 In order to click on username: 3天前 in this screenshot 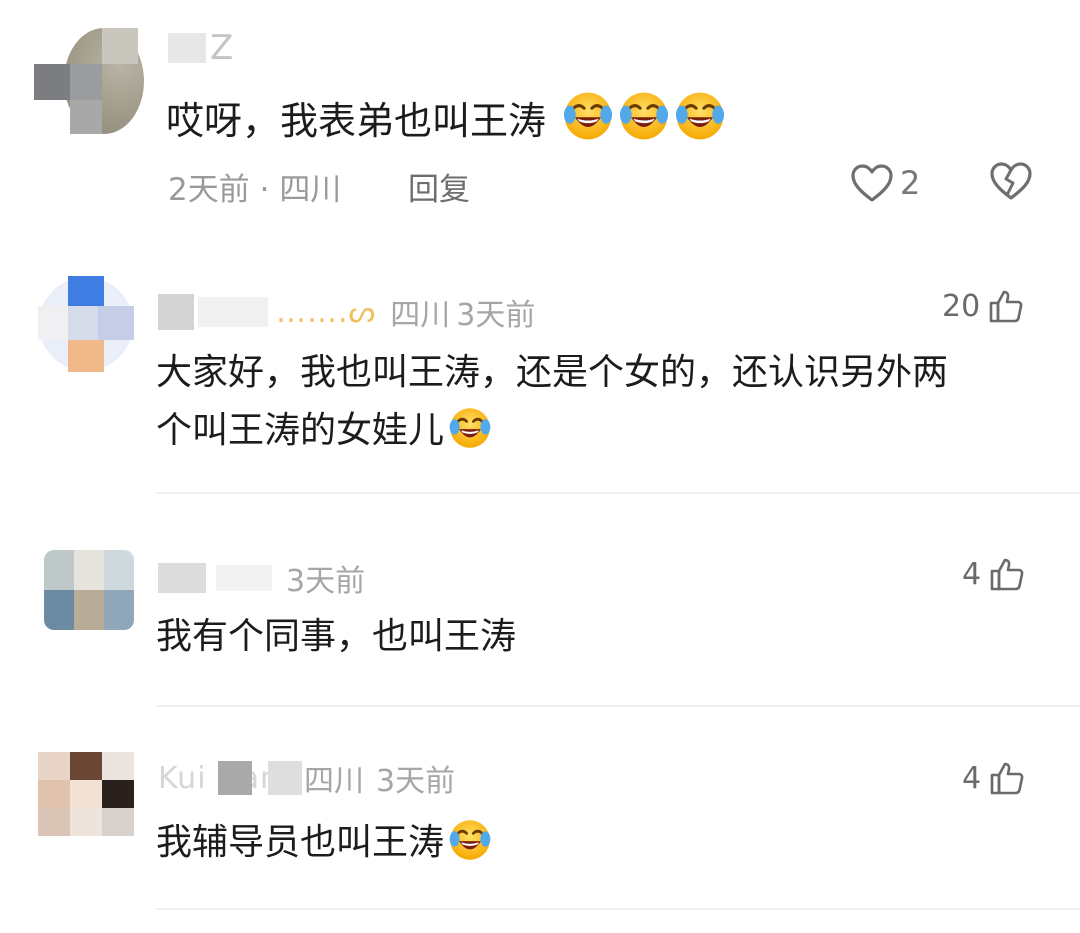, I will do `click(261, 578)`.